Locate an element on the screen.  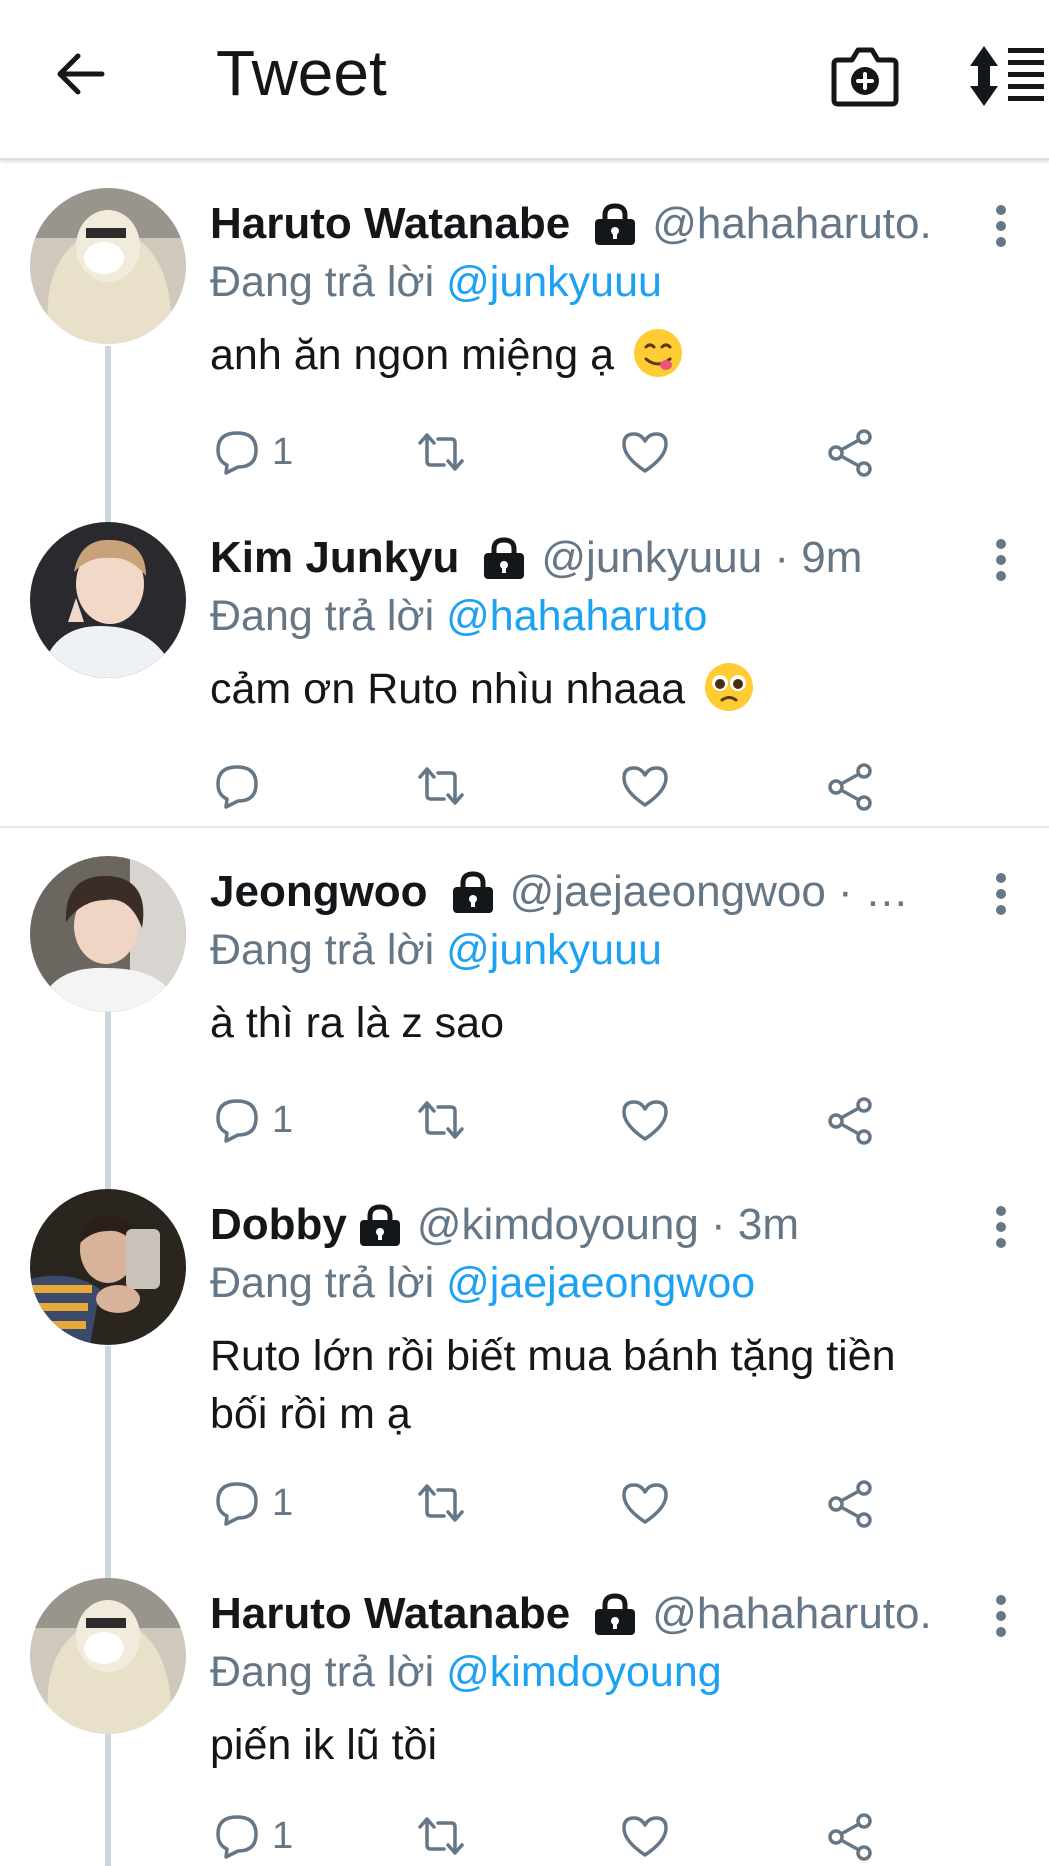
tweet-text: piến ik lũ tồi is located at coordinates (600, 1745).